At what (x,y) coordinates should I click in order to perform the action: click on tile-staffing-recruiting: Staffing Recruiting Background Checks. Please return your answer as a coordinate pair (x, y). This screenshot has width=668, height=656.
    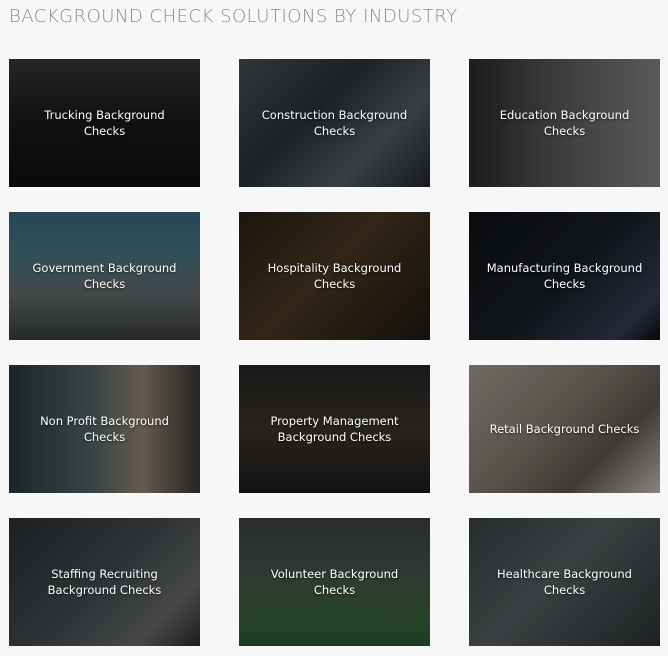
    Looking at the image, I should click on (104, 582).